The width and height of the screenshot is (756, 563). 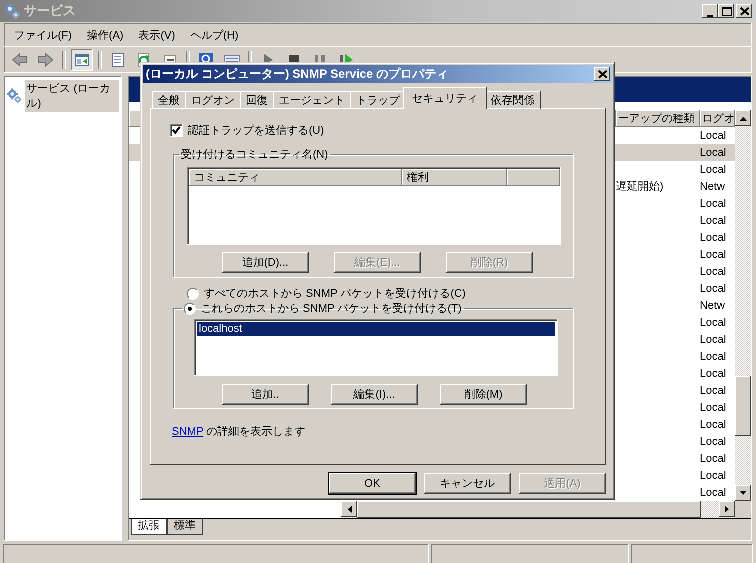 What do you see at coordinates (713, 186) in the screenshot?
I see `table-cell: Netw` at bounding box center [713, 186].